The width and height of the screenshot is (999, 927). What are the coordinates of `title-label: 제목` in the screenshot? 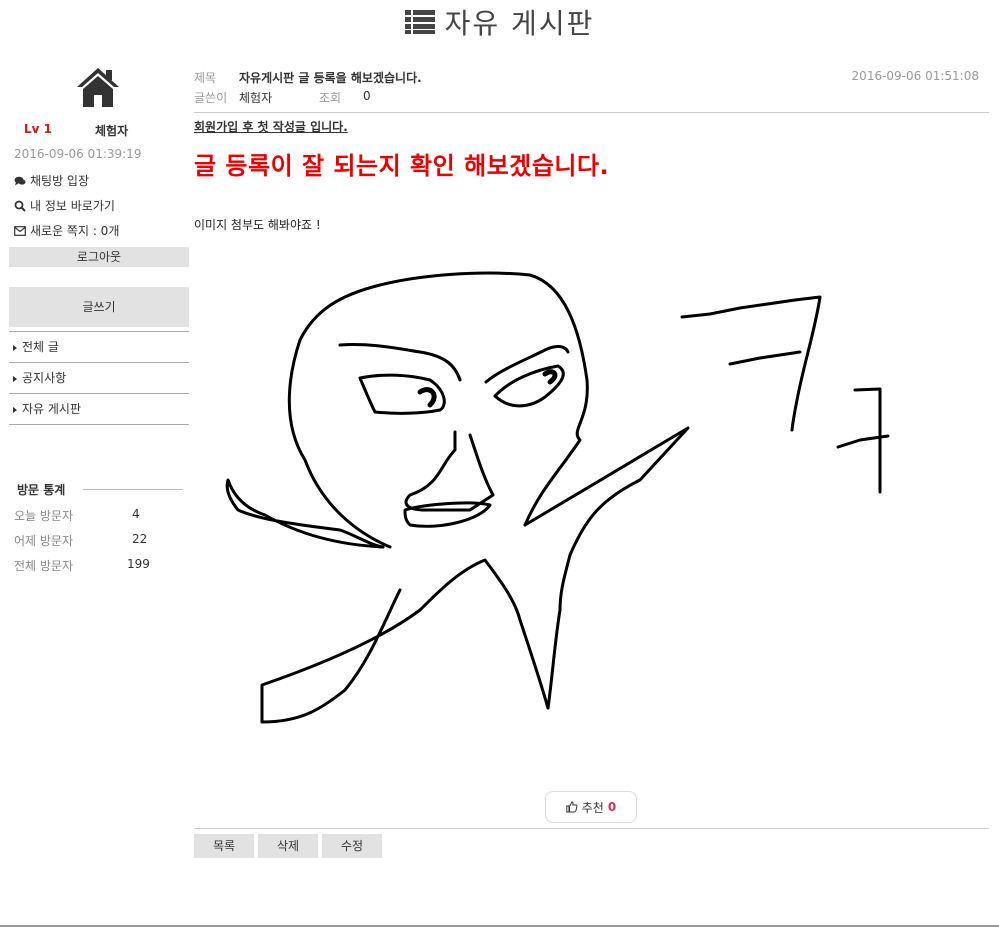 It's located at (205, 78).